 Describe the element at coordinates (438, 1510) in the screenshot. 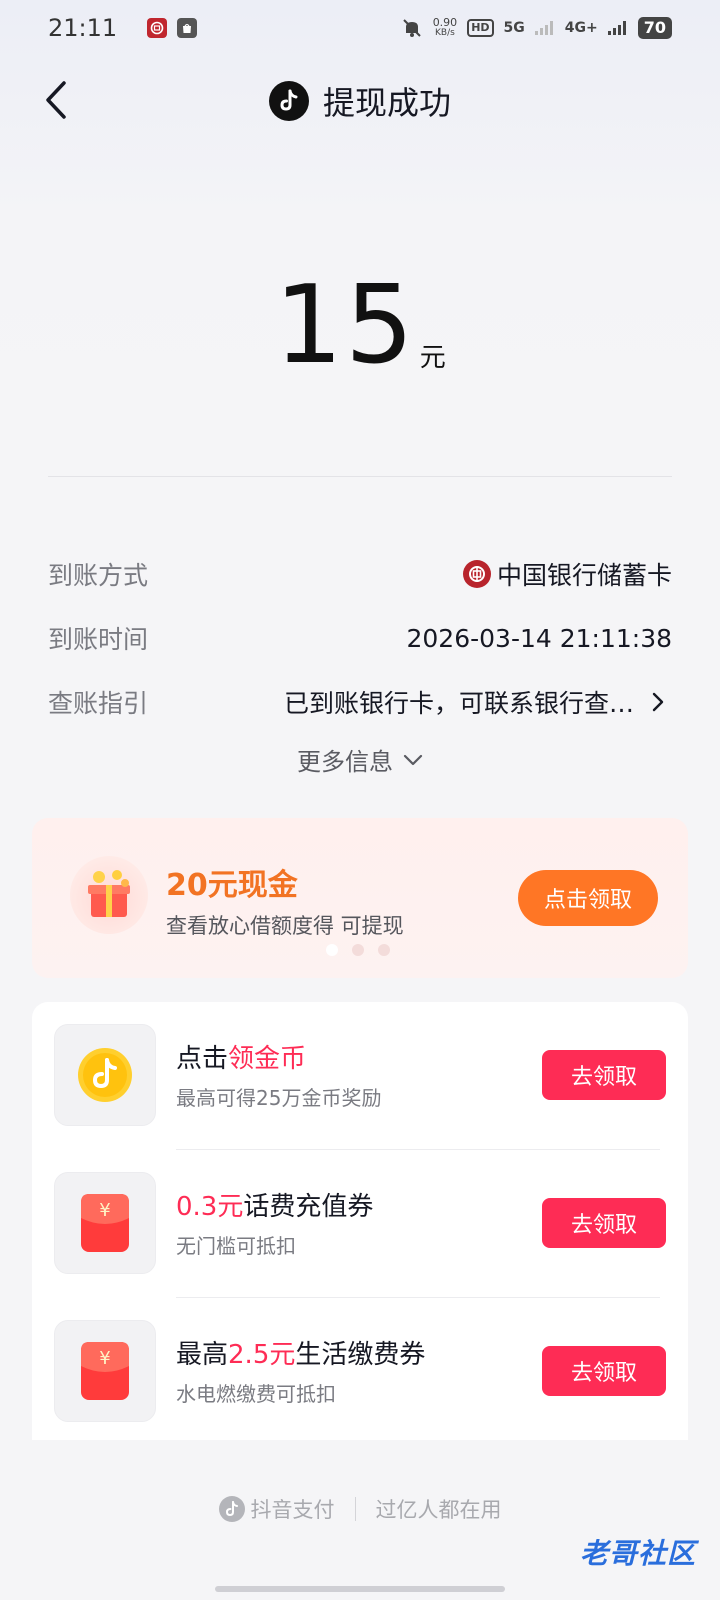

I see `footer-slogan: 过亿人都在用` at that location.